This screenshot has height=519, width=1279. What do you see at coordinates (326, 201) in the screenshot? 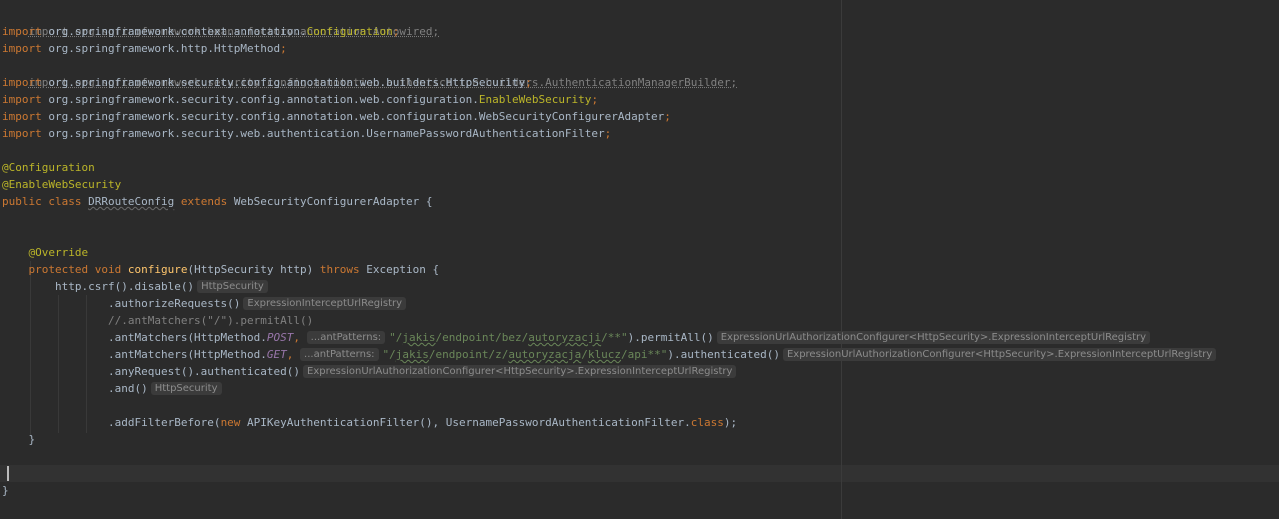
I see `parent-class: WebSecurityConfigurerAdapter` at bounding box center [326, 201].